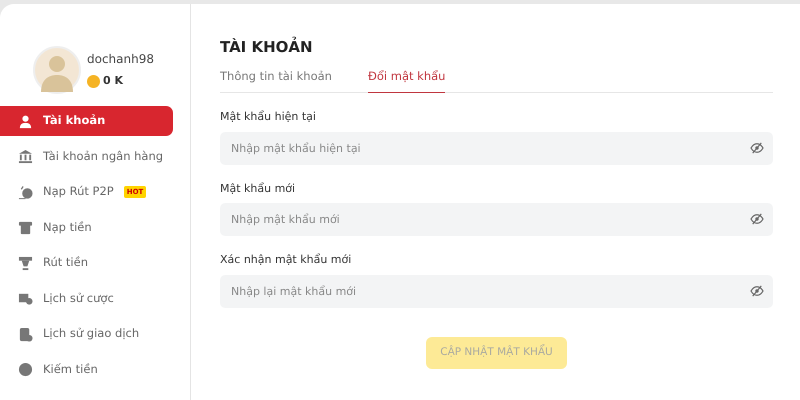 The height and width of the screenshot is (400, 800). Describe the element at coordinates (78, 298) in the screenshot. I see `menu-label: Lịch sử cược` at that location.